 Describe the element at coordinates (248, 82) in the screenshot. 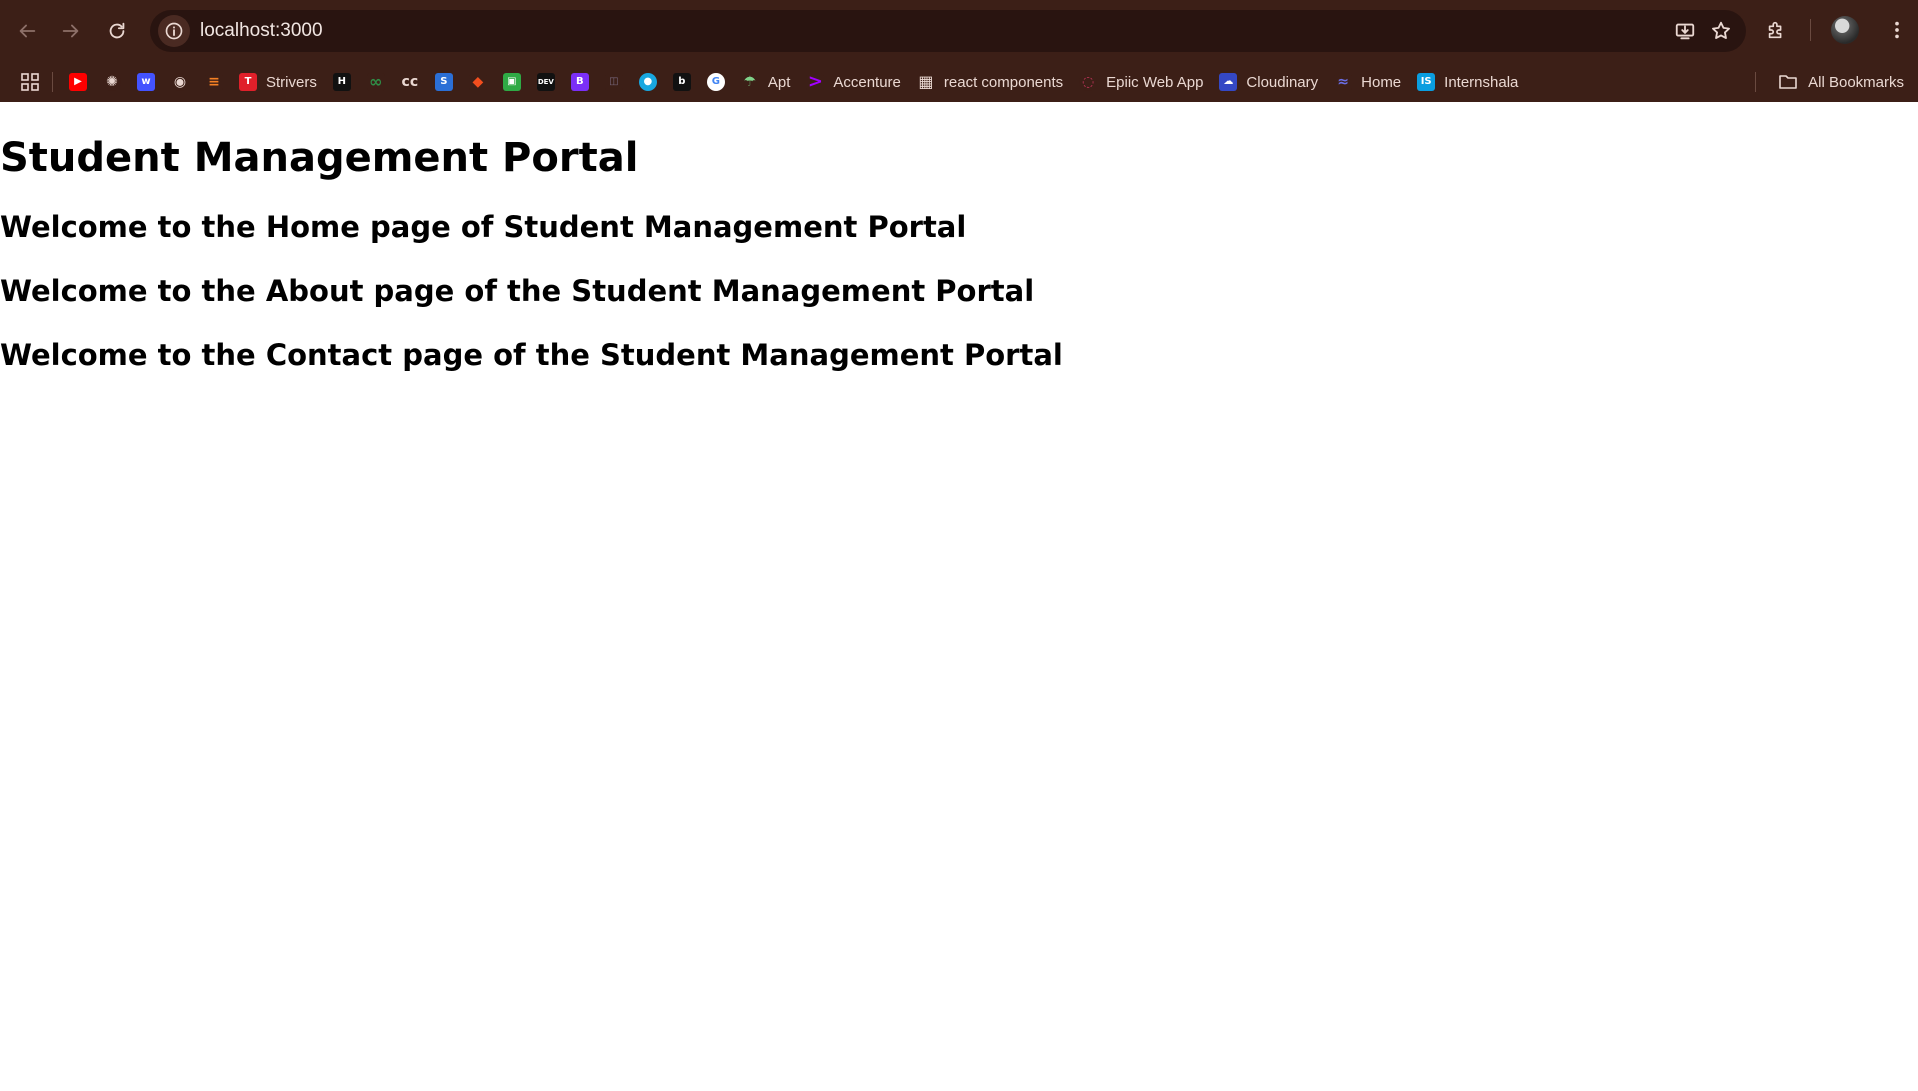

I see `tuf-icon: T` at that location.